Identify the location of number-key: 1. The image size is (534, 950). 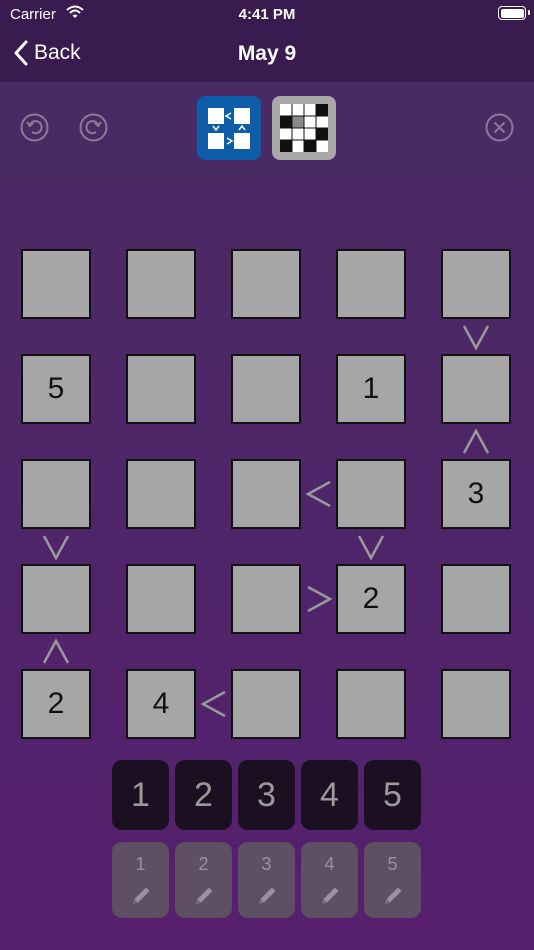
(140, 795).